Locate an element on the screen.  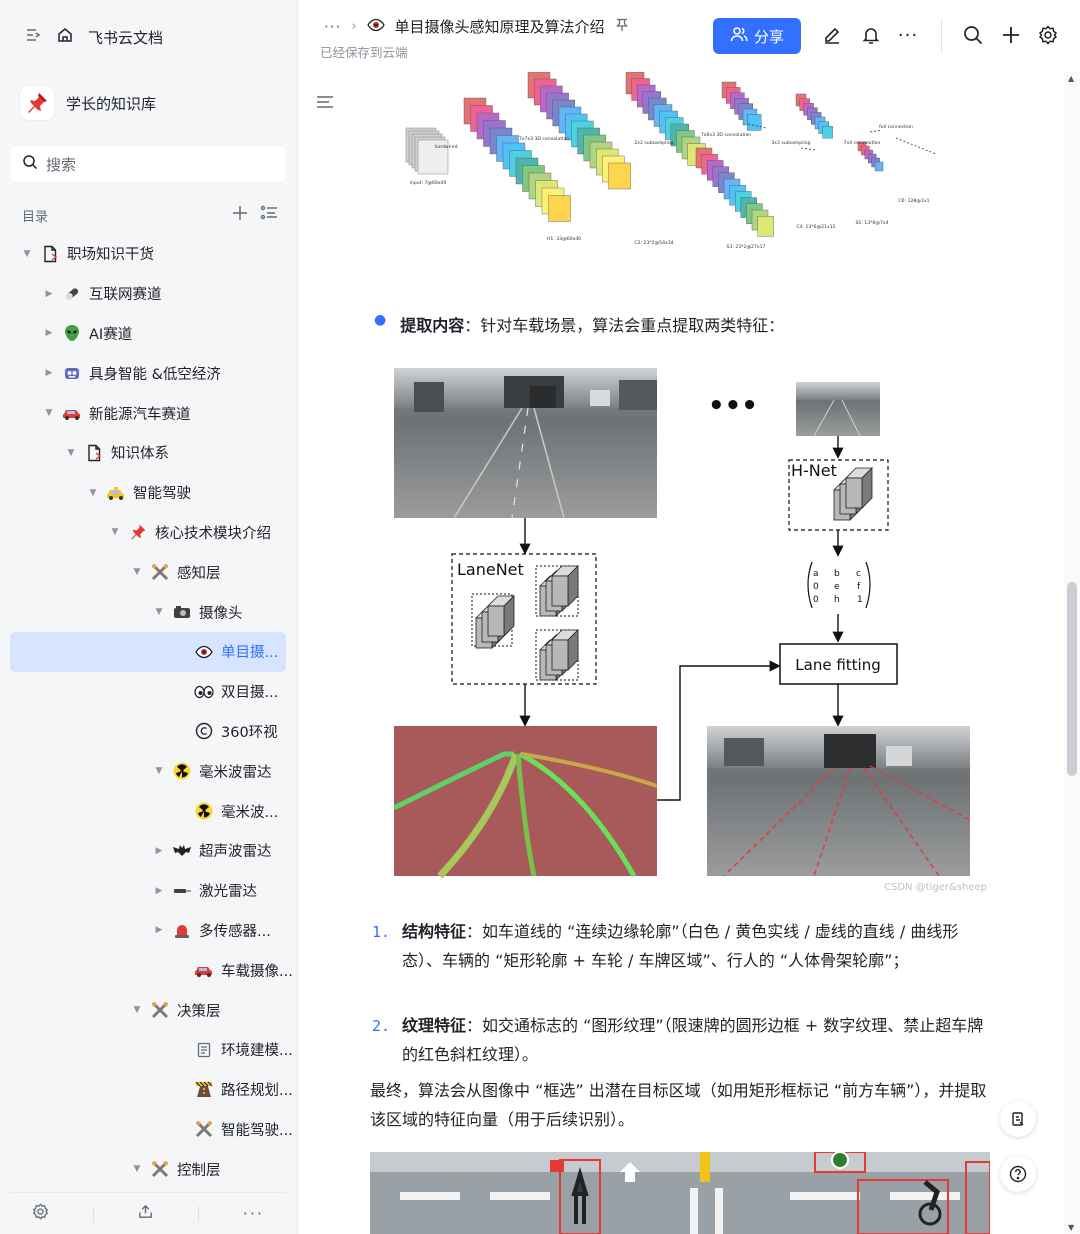
sidebar-tree-item: ▶ 具身智能 &低空经济 is located at coordinates (148, 373).